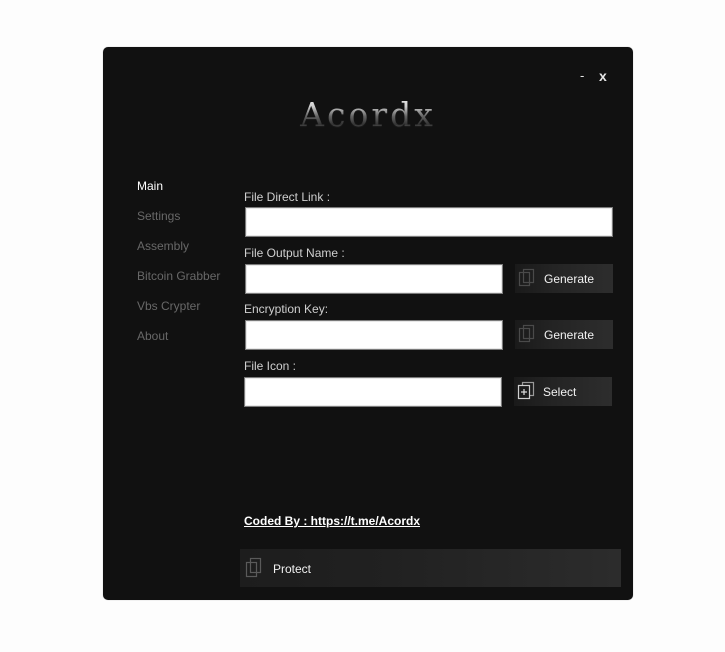 The width and height of the screenshot is (725, 652). What do you see at coordinates (332, 521) in the screenshot?
I see `credit-link: Coded By : https://t.me/Acordx` at bounding box center [332, 521].